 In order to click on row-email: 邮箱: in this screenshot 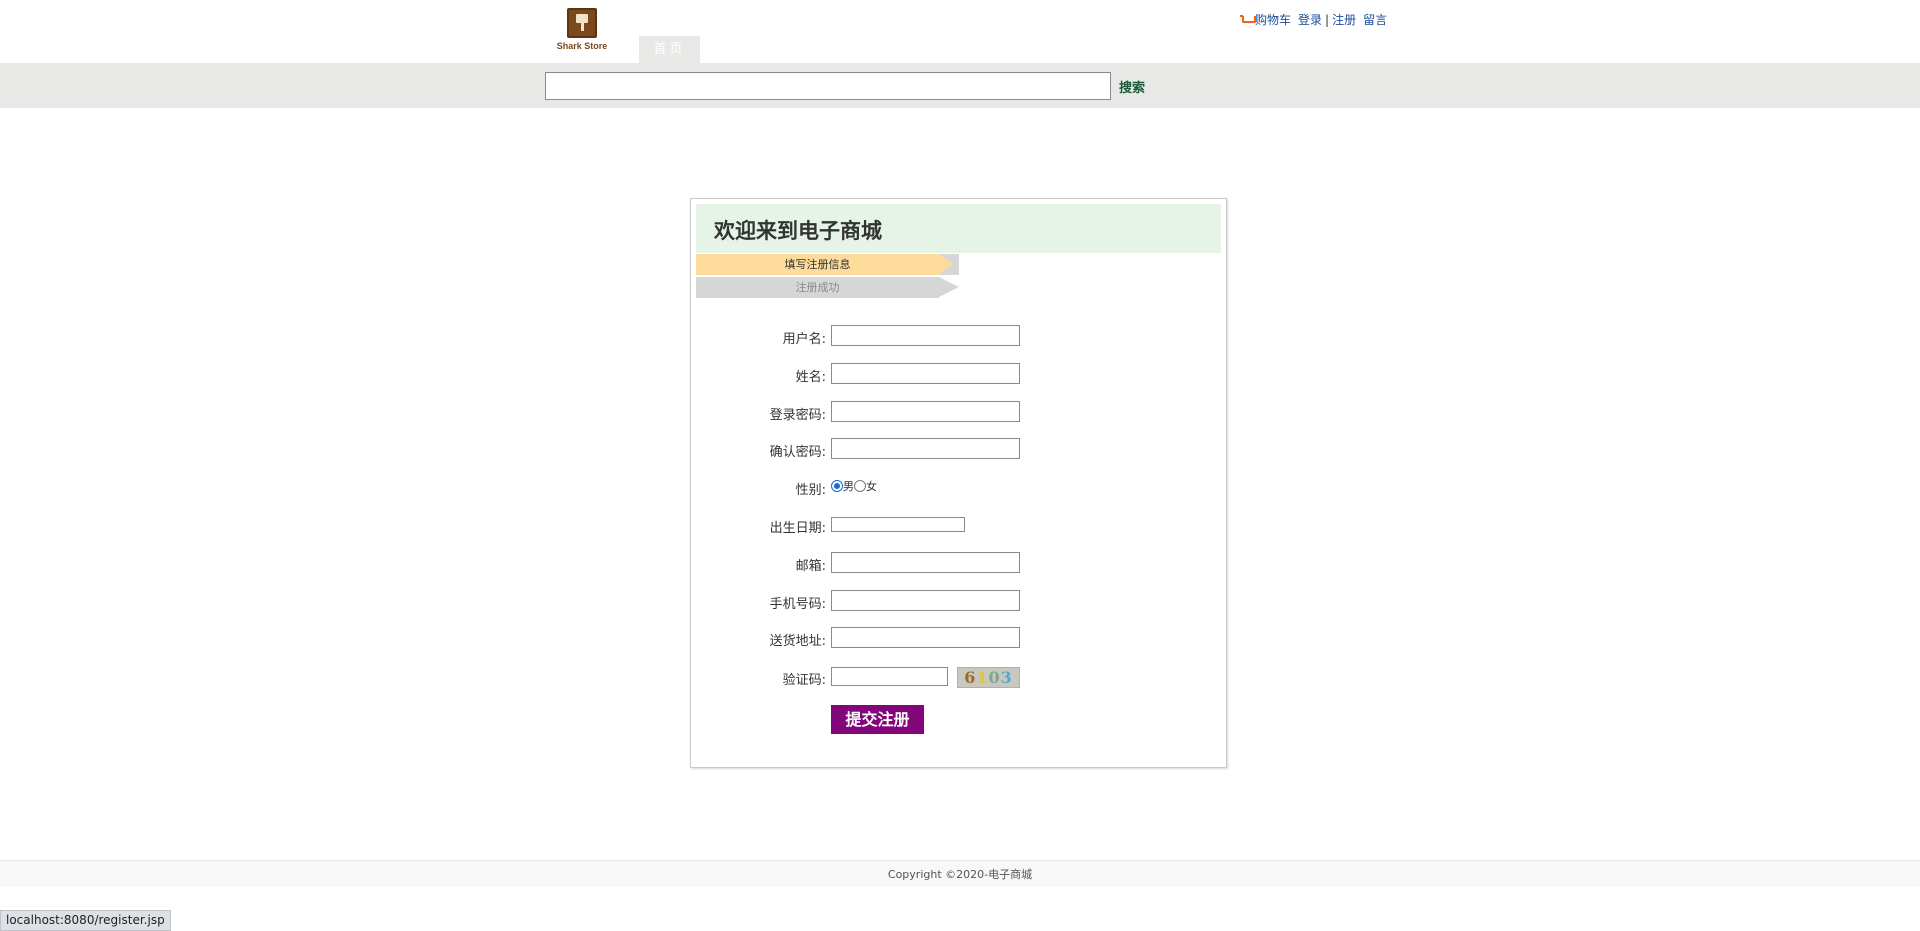, I will do `click(959, 563)`.